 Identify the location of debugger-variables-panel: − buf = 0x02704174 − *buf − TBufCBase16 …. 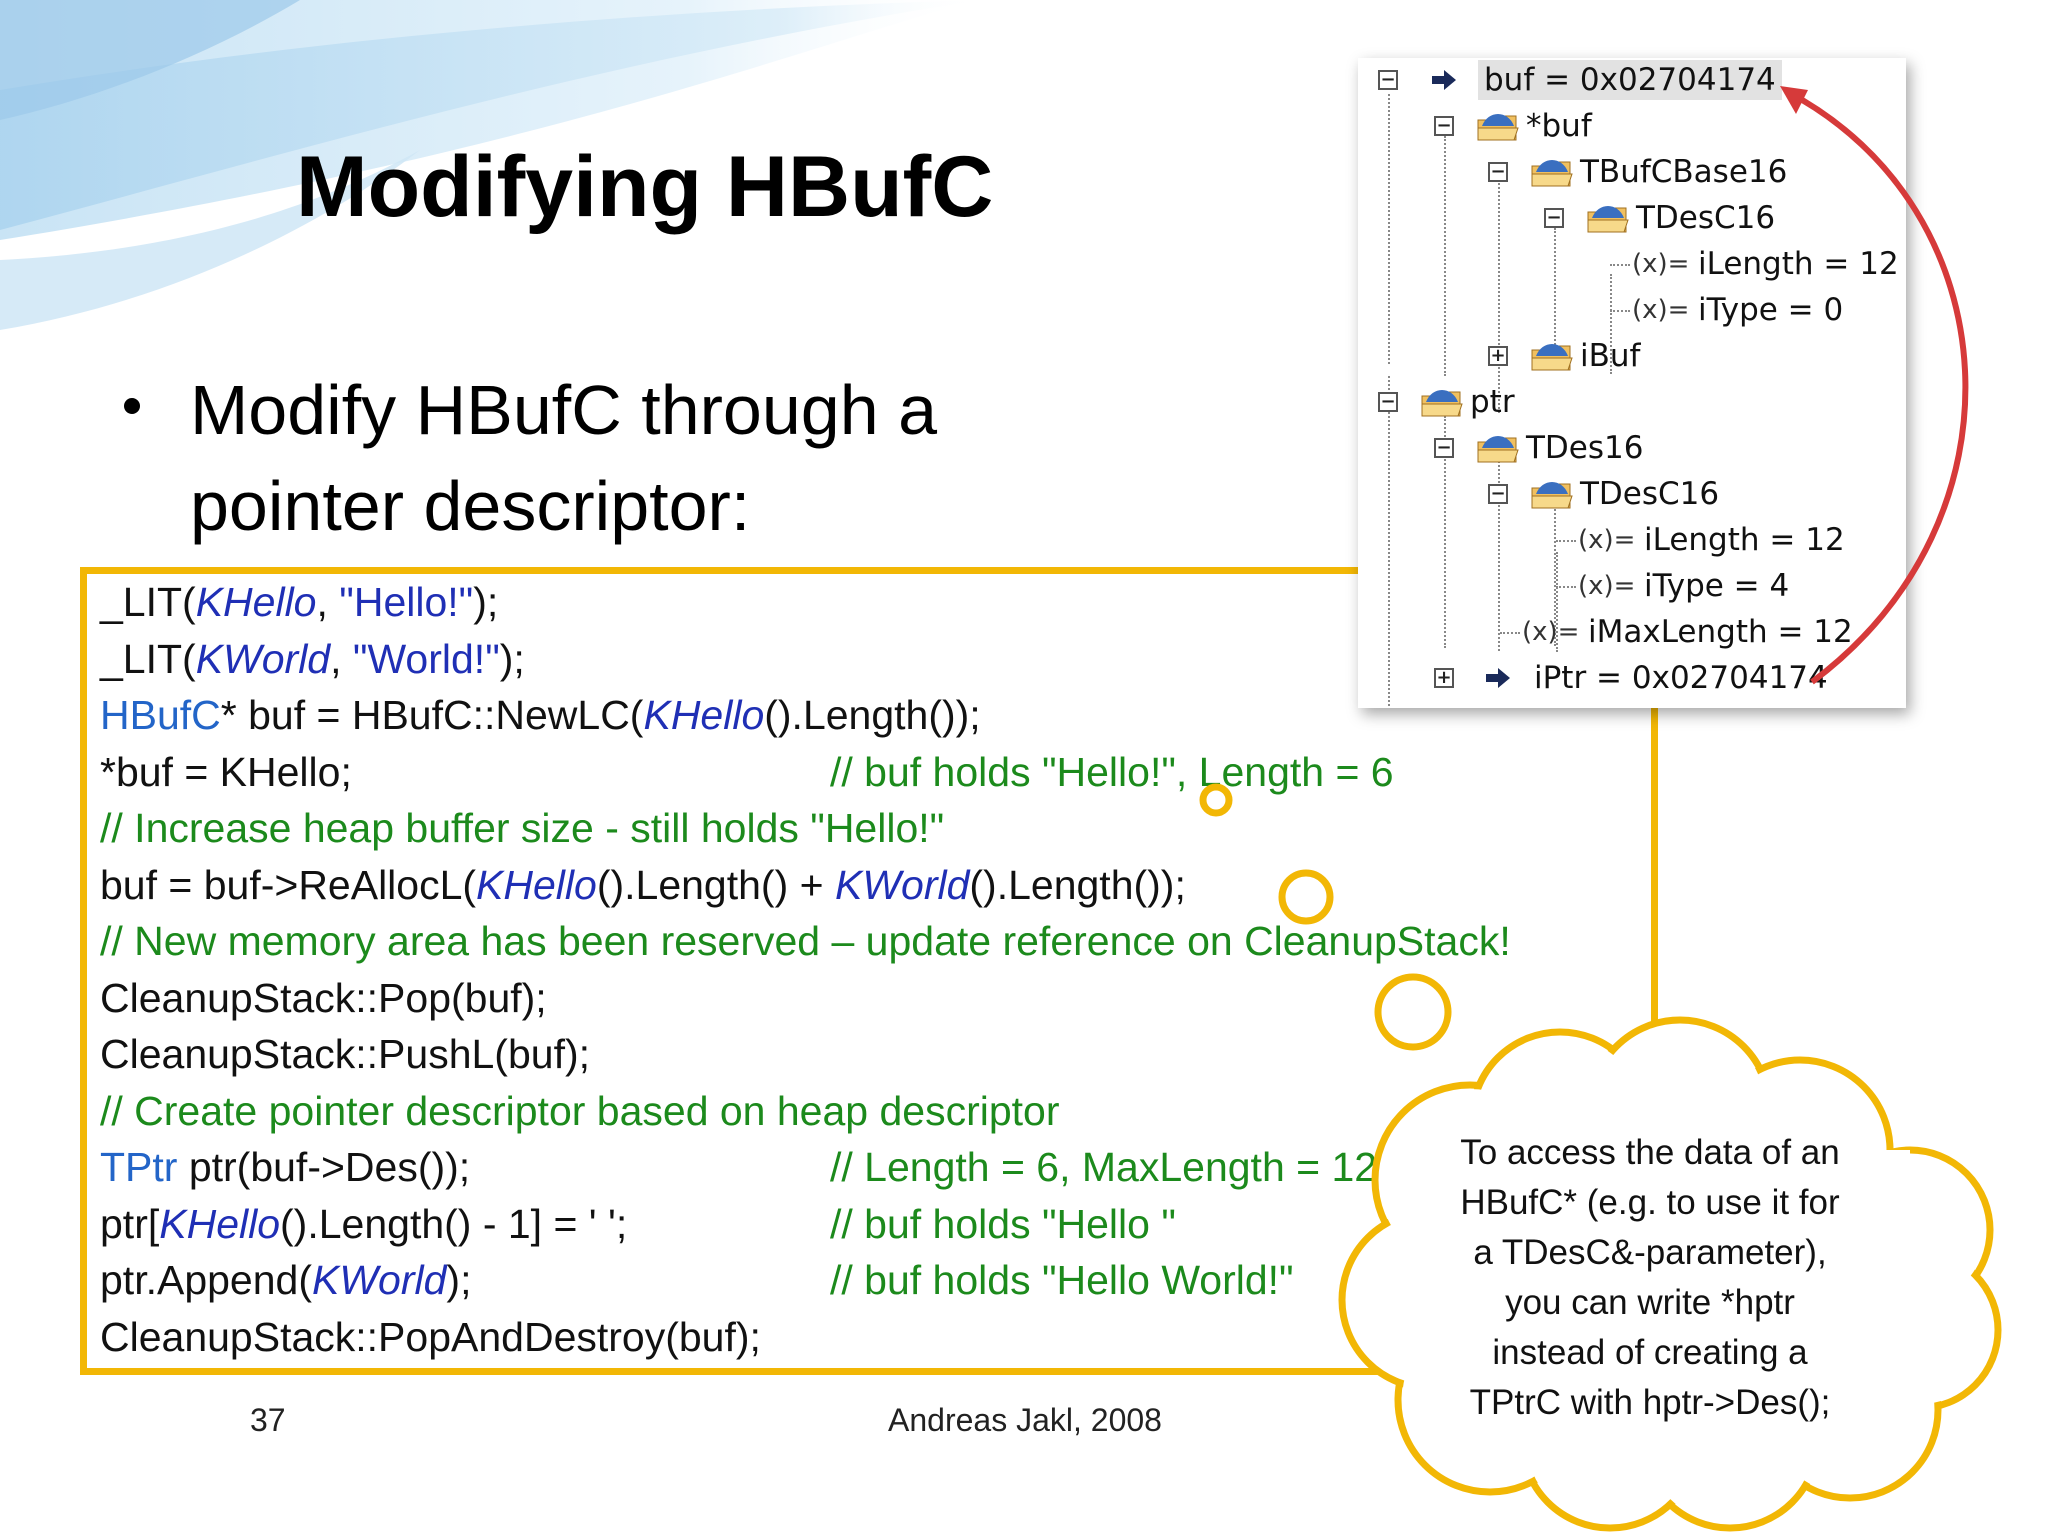
(1632, 383).